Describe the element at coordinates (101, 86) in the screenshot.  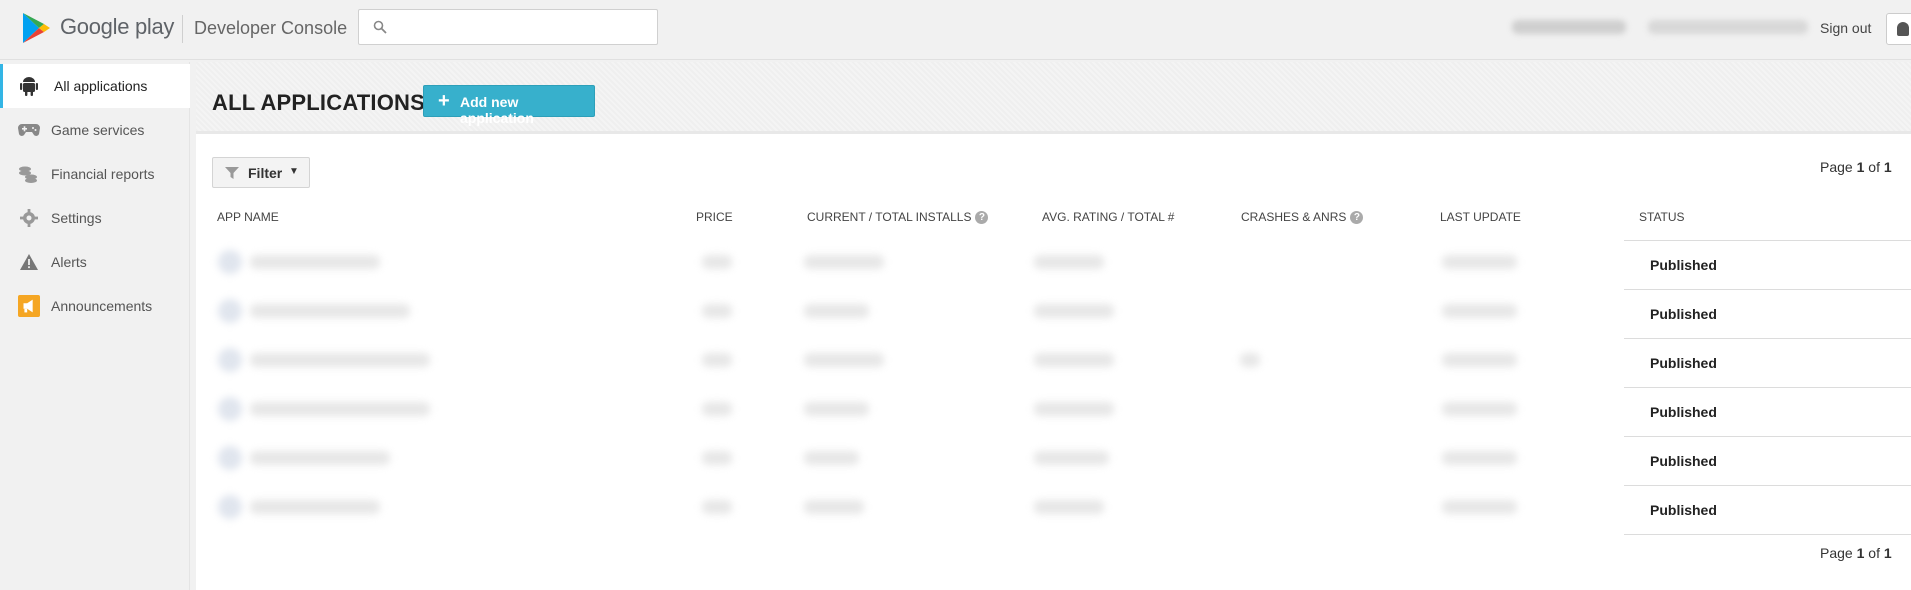
I see `sidebar-item-label: All applications` at that location.